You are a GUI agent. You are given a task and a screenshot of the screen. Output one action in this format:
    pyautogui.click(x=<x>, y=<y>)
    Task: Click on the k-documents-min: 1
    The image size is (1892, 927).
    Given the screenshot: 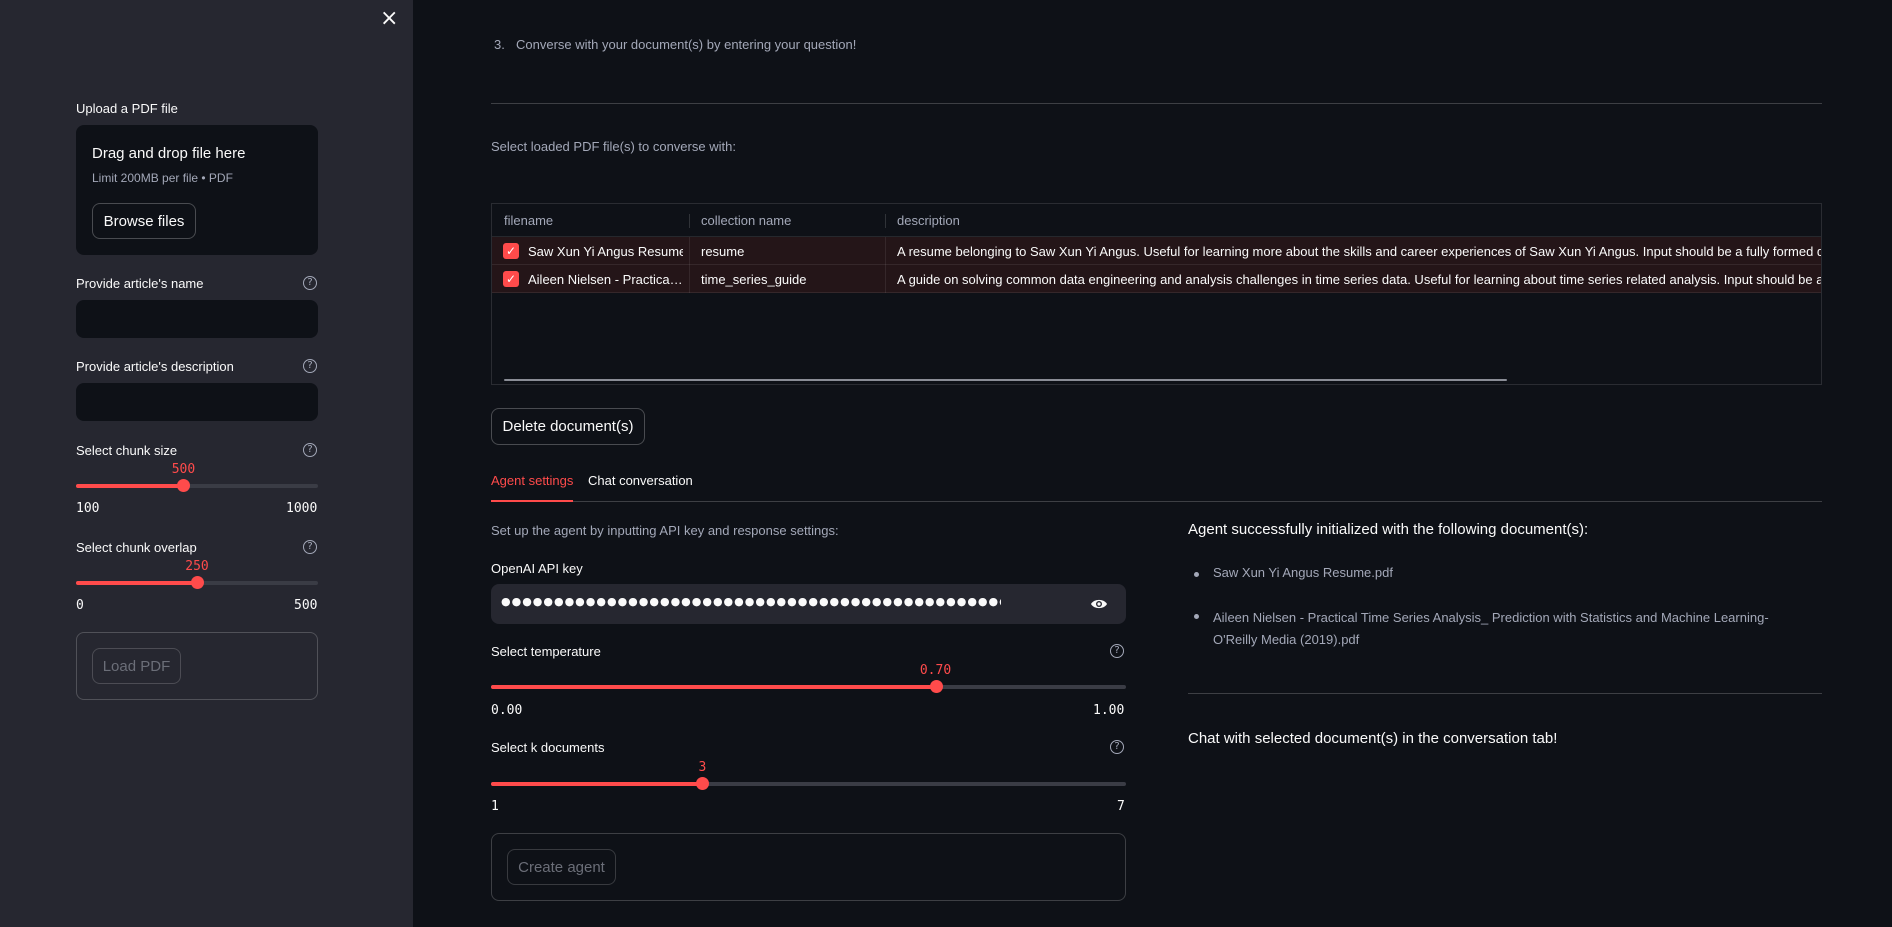 What is the action you would take?
    pyautogui.click(x=495, y=806)
    